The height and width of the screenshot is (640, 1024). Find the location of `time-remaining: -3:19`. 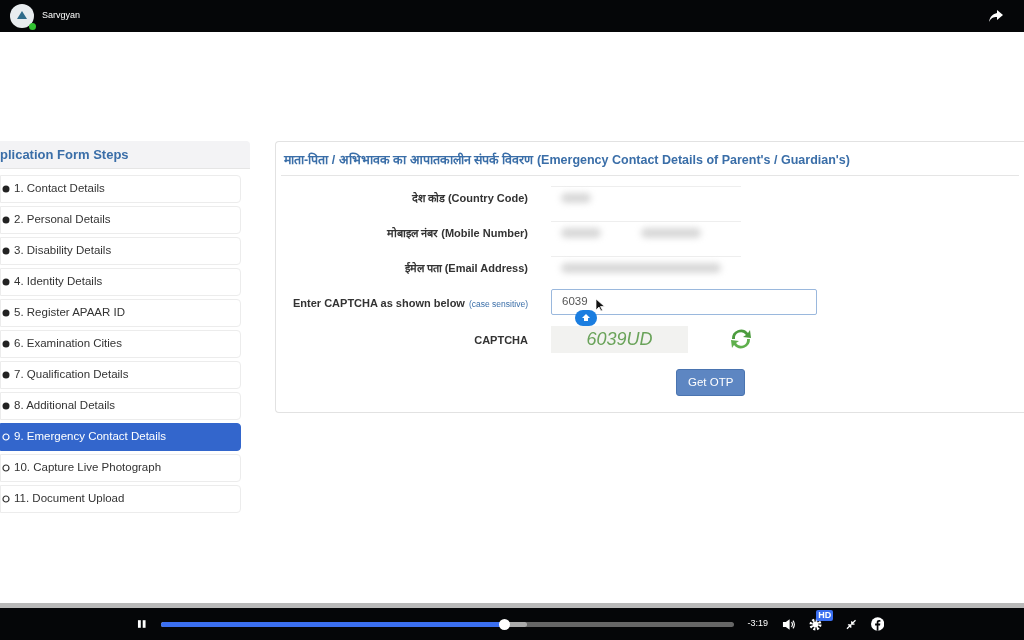

time-remaining: -3:19 is located at coordinates (758, 624).